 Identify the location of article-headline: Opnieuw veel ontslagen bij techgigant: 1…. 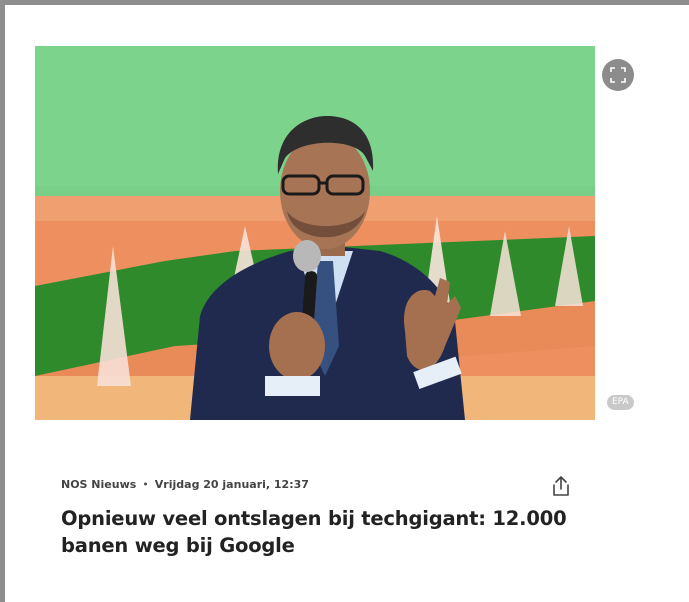
(321, 532).